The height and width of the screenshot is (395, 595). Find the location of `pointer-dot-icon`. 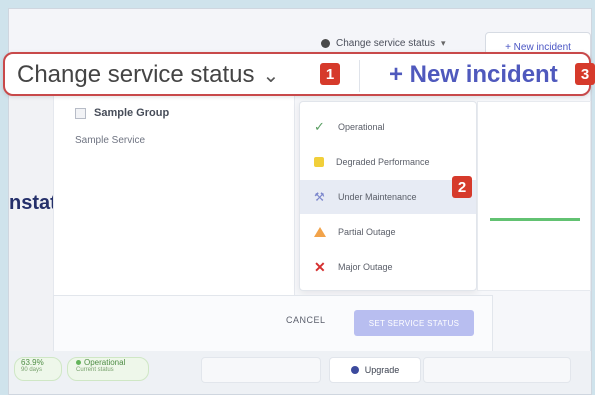

pointer-dot-icon is located at coordinates (325, 43).